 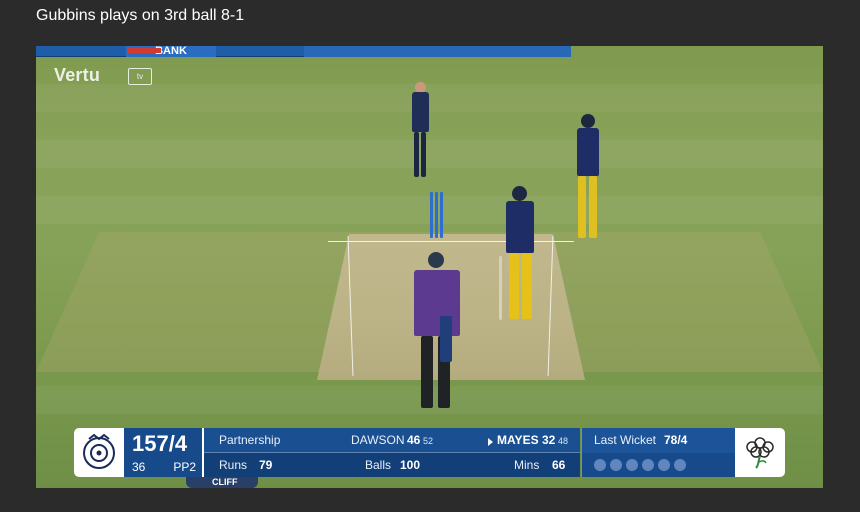 What do you see at coordinates (492, 442) in the screenshot?
I see `on-strike-icon` at bounding box center [492, 442].